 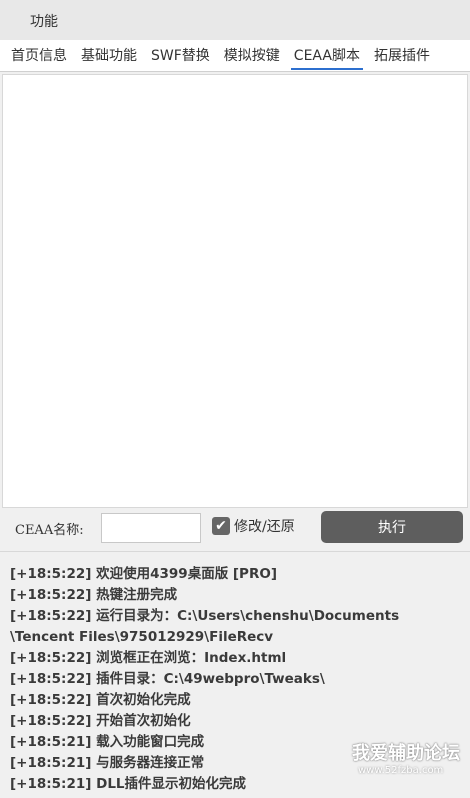 I want to click on execute-button: 执行, so click(x=392, y=527).